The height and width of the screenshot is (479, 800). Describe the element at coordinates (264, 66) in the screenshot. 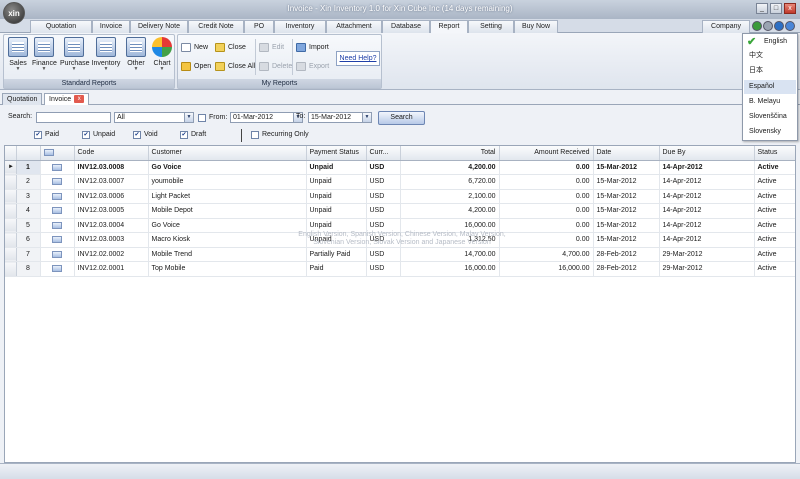

I see `delete-icon` at that location.